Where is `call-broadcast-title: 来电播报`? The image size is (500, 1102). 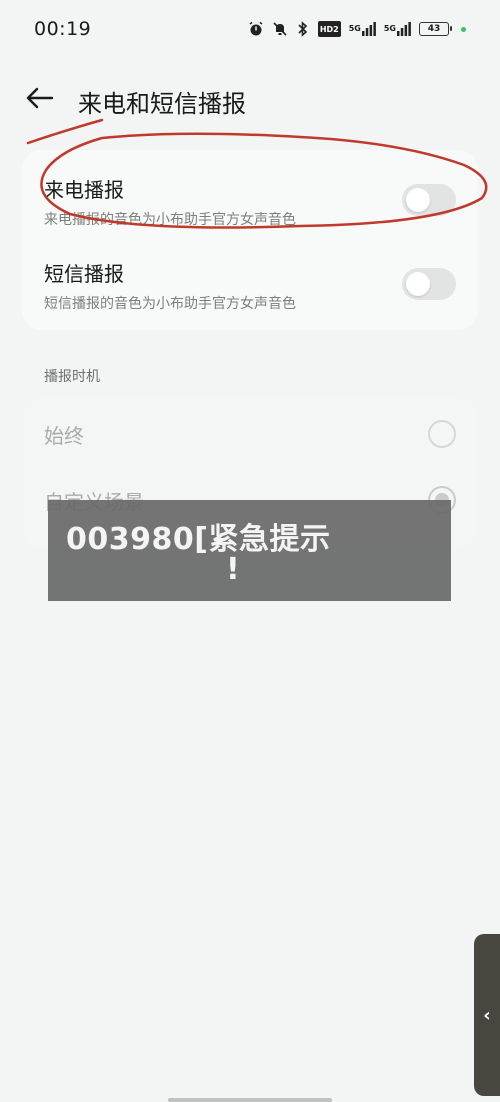 call-broadcast-title: 来电播报 is located at coordinates (84, 190).